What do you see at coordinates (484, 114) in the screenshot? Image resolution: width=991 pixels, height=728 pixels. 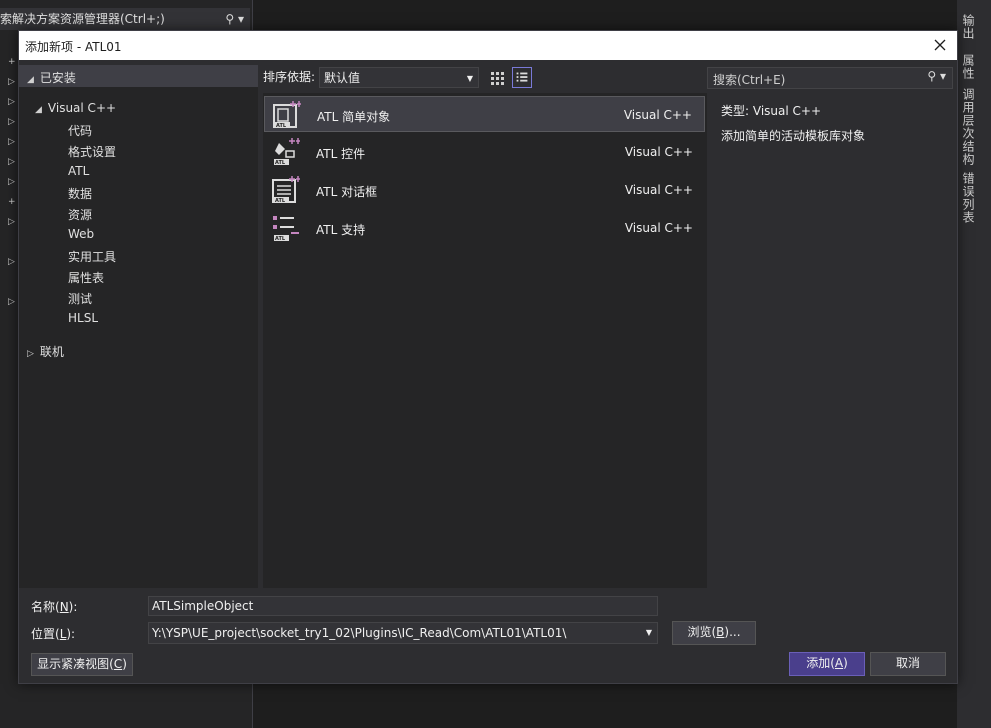 I see `template-atl-simple-object: ATL ATL 简单对象 Visual C++` at bounding box center [484, 114].